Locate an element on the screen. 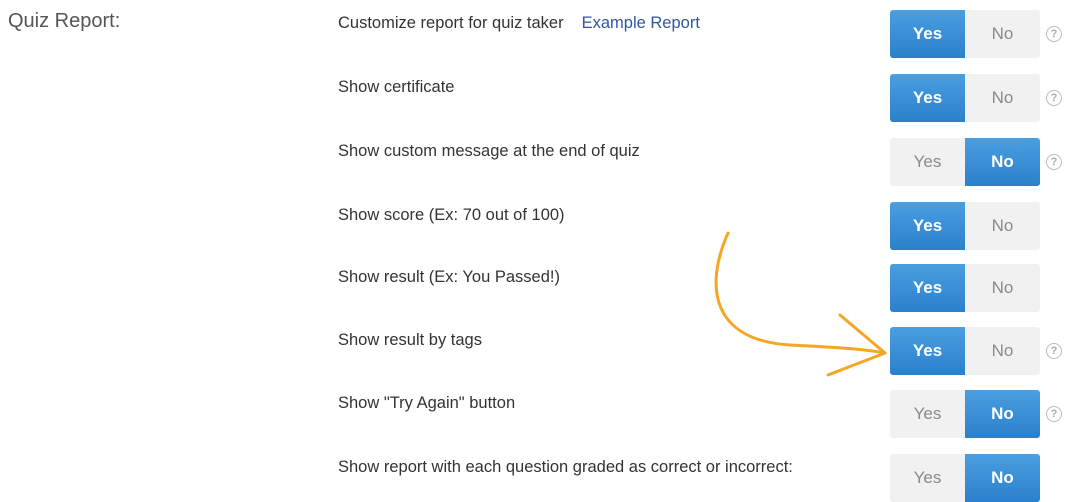  setting-label: Show certificate is located at coordinates (396, 87).